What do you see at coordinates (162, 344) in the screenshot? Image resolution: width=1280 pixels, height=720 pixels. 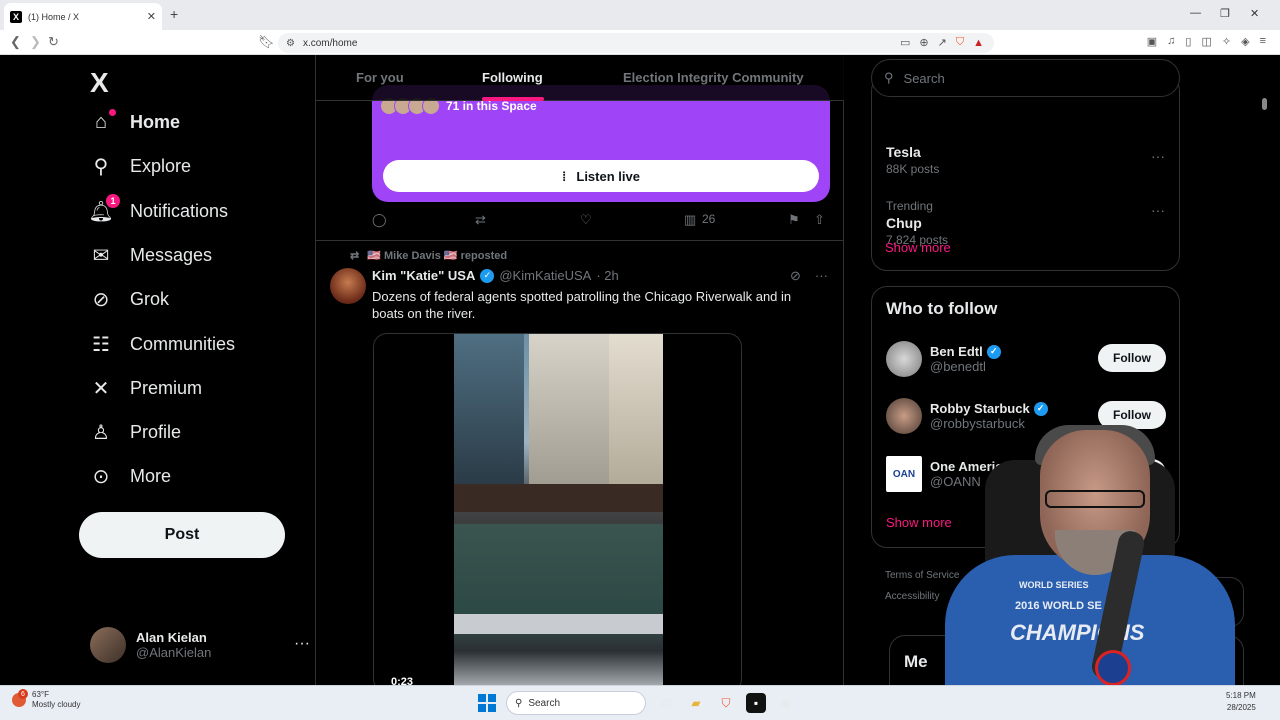 I see `nav-communities: ☷ Communities` at bounding box center [162, 344].